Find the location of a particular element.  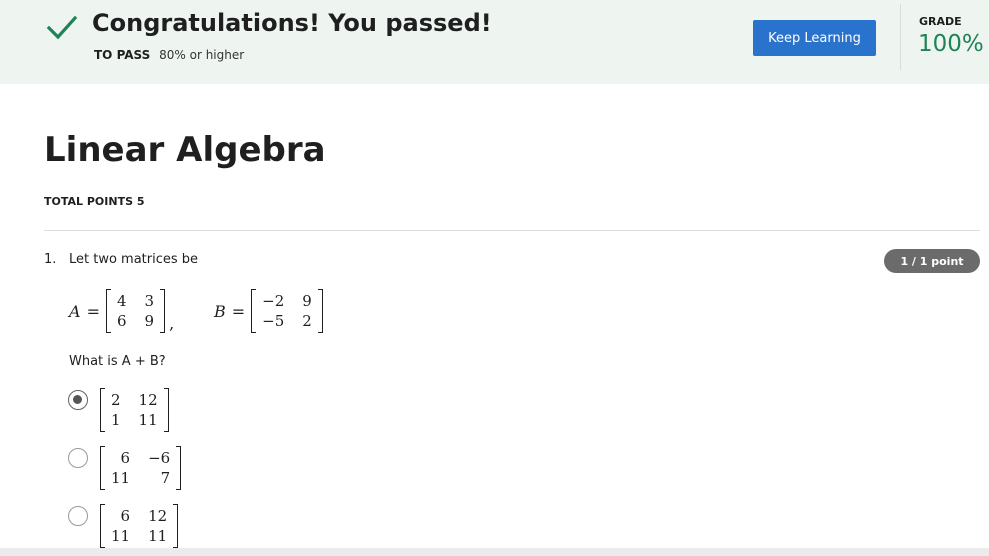

matrix-cell: 3 is located at coordinates (149, 301).